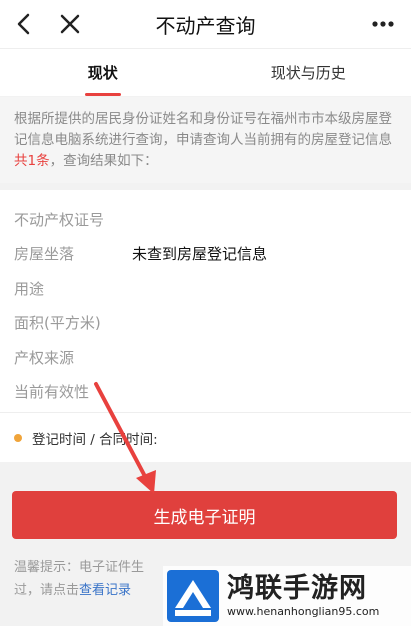 This screenshot has height=626, width=411. I want to click on watermark: 鸿联手游网 www.henanhonglian95.com, so click(287, 596).